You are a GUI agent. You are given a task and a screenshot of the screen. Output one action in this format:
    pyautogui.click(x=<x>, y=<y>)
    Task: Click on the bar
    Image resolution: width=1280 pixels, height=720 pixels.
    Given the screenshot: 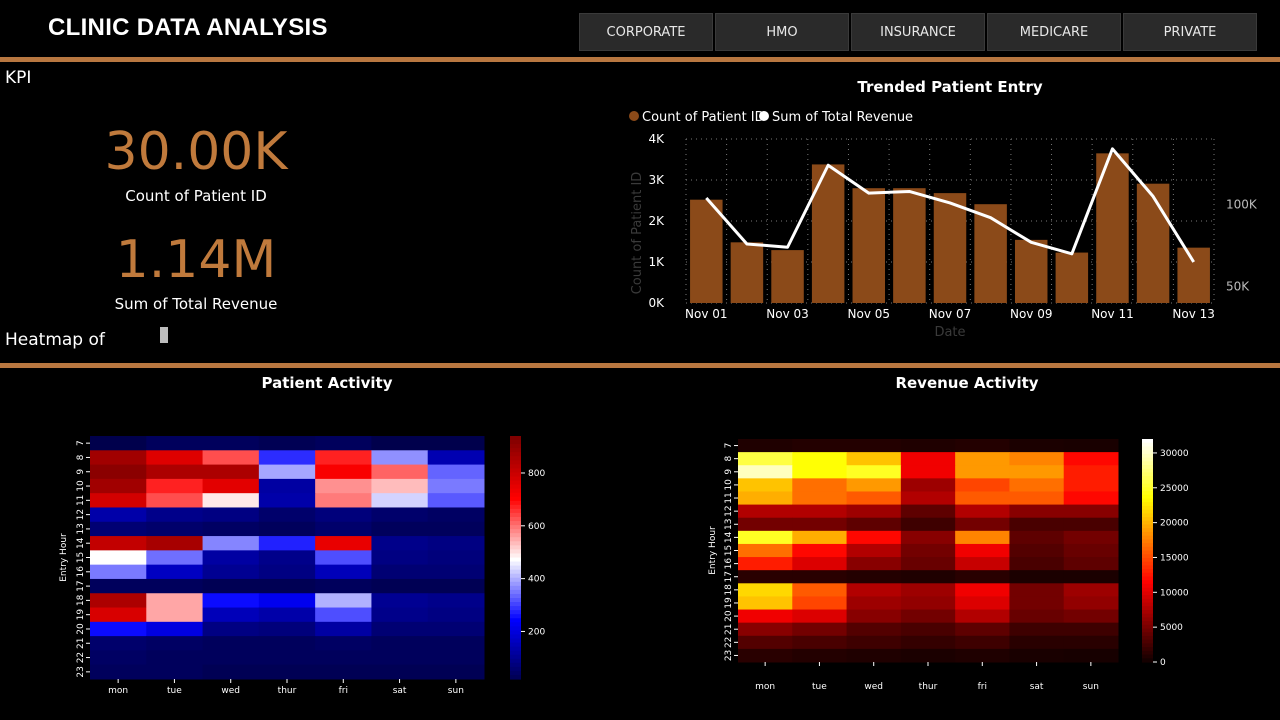 What is the action you would take?
    pyautogui.click(x=909, y=245)
    